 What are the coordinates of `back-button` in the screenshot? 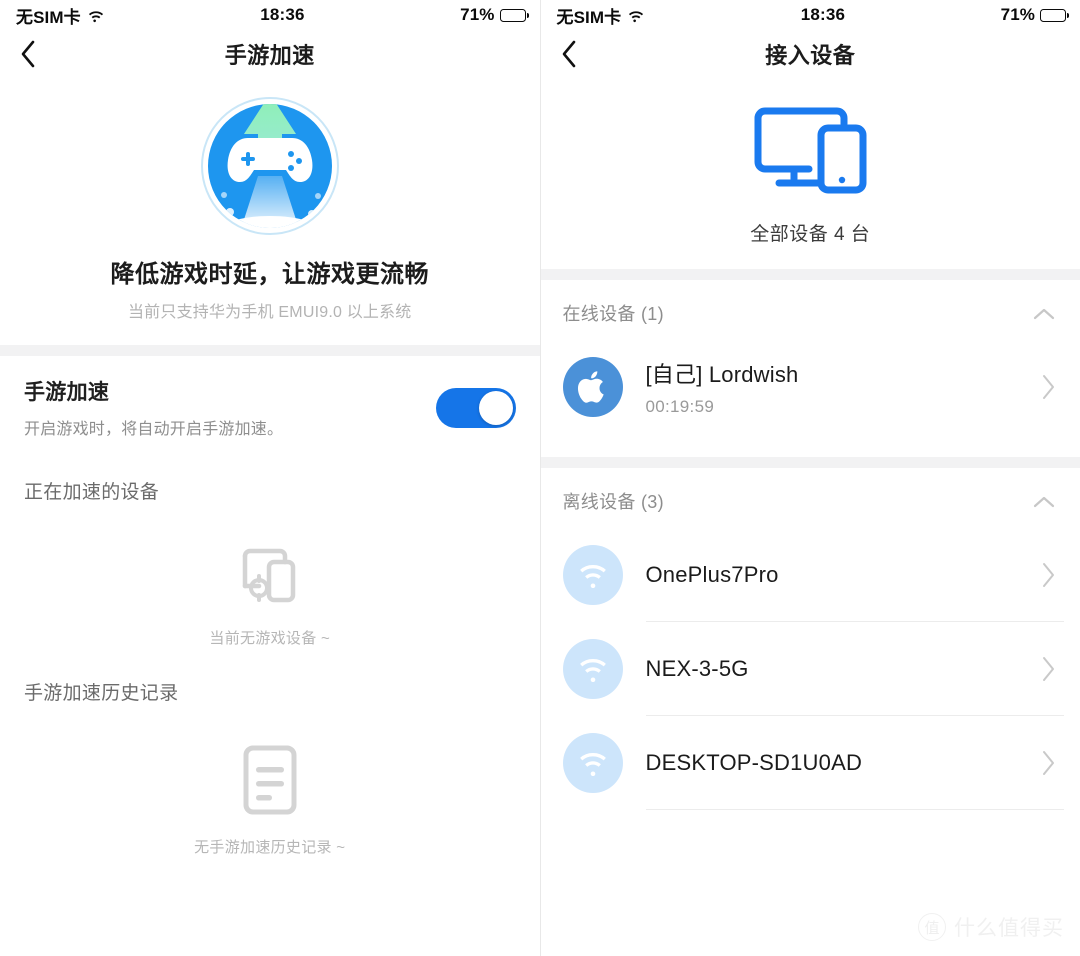 It's located at (28, 54).